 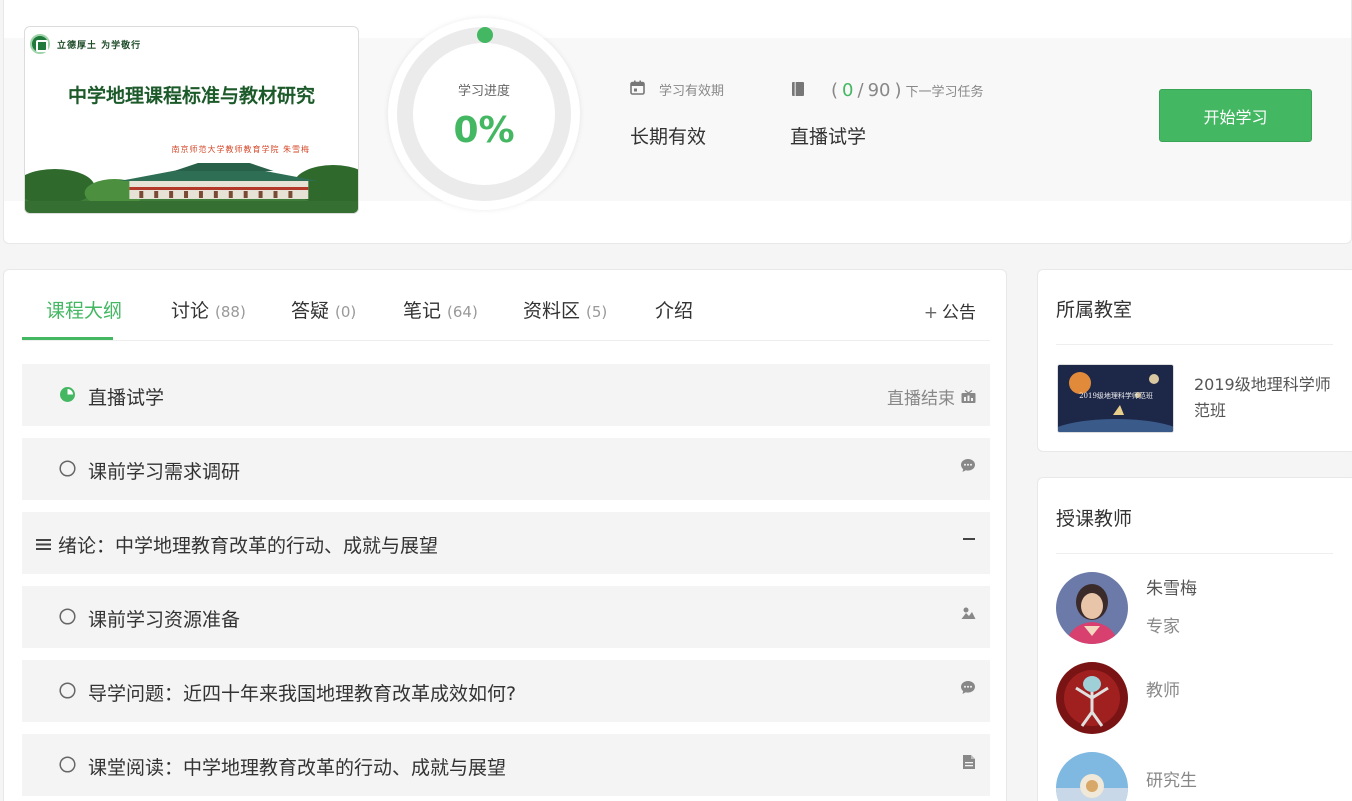 I want to click on classroom-thumbnail: 2019级地理科学师范班, so click(x=1115, y=398).